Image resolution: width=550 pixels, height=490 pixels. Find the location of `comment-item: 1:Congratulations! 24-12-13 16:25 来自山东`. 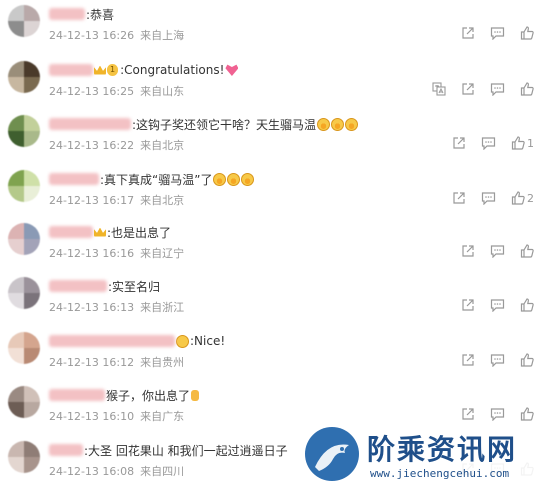

comment-item: 1:Congratulations! 24-12-13 16:25 来自山东 is located at coordinates (275, 83).